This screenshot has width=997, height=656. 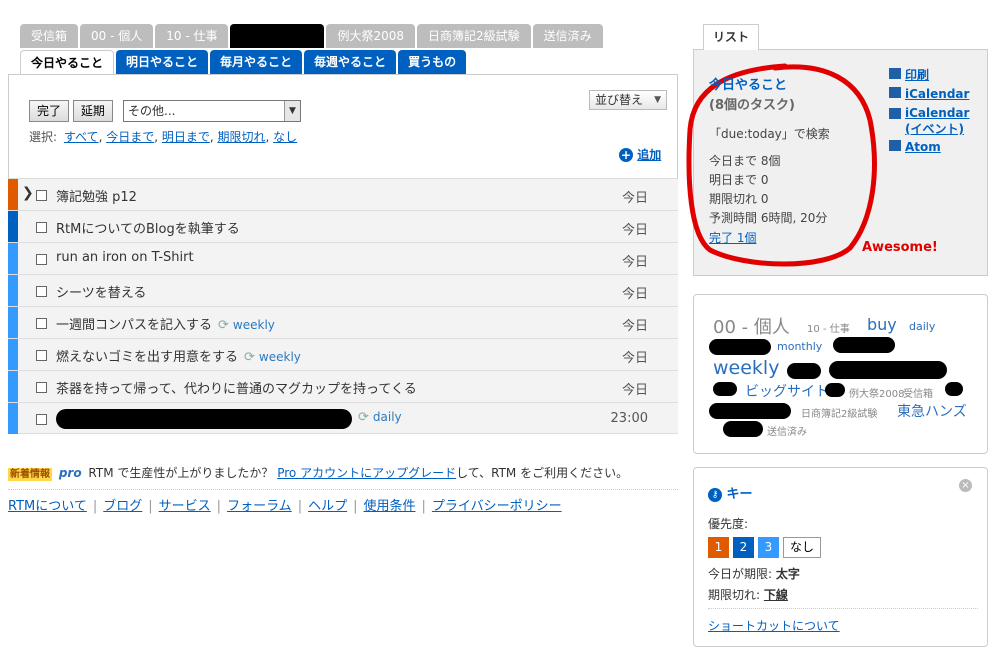 I want to click on close-icon: ×, so click(x=965, y=485).